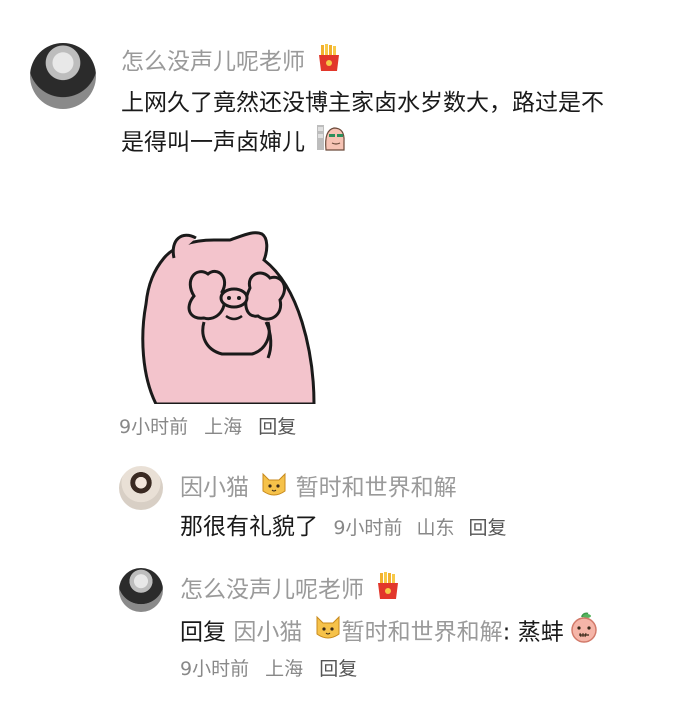 This screenshot has height=705, width=690. What do you see at coordinates (506, 632) in the screenshot?
I see `reply2-colon: :` at bounding box center [506, 632].